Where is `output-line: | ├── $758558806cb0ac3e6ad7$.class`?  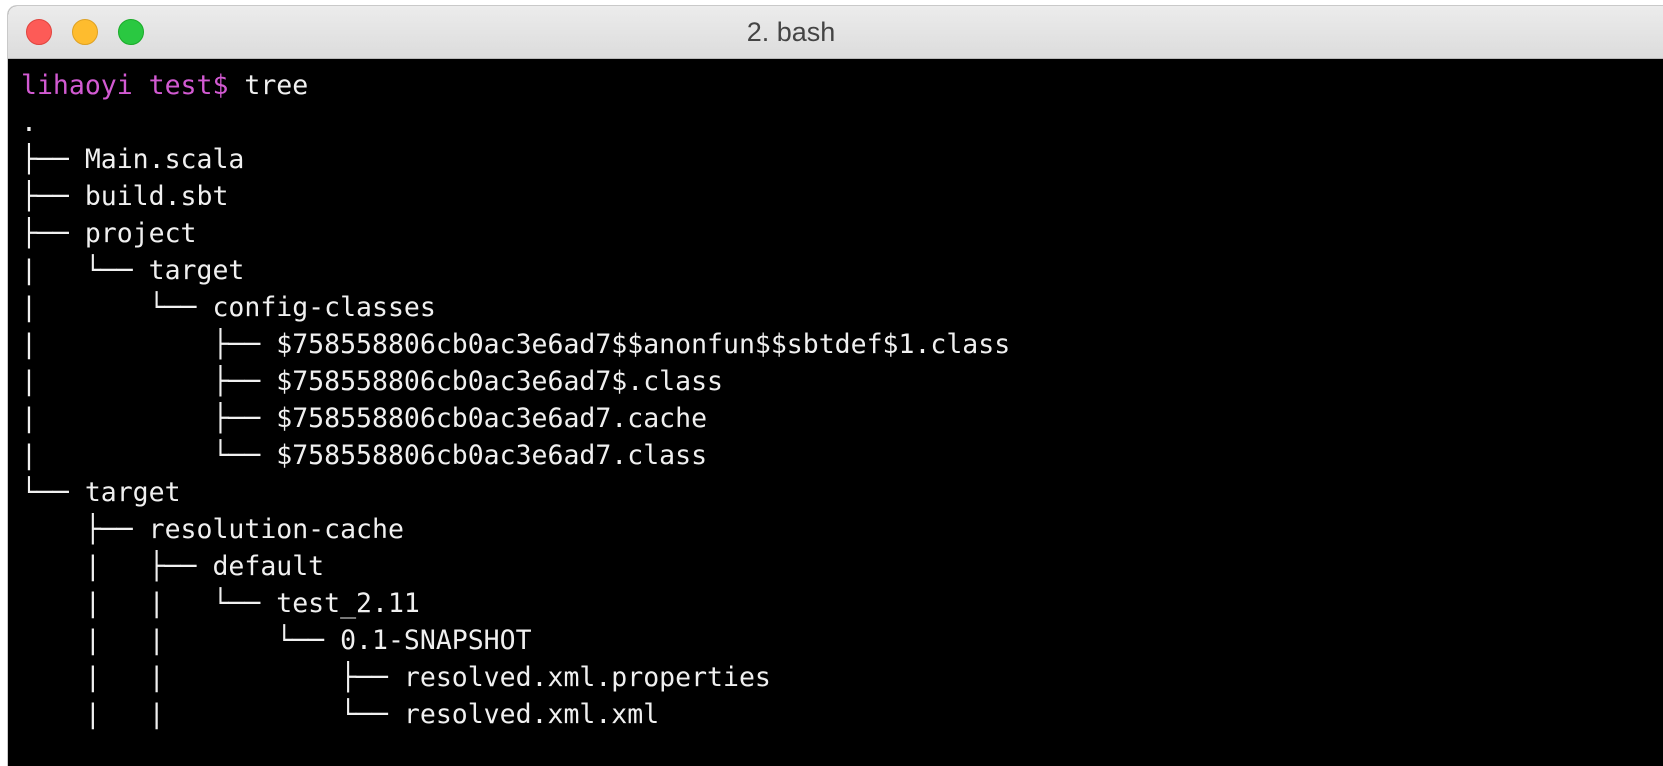 output-line: | ├── $758558806cb0ac3e6ad7$.class is located at coordinates (372, 381).